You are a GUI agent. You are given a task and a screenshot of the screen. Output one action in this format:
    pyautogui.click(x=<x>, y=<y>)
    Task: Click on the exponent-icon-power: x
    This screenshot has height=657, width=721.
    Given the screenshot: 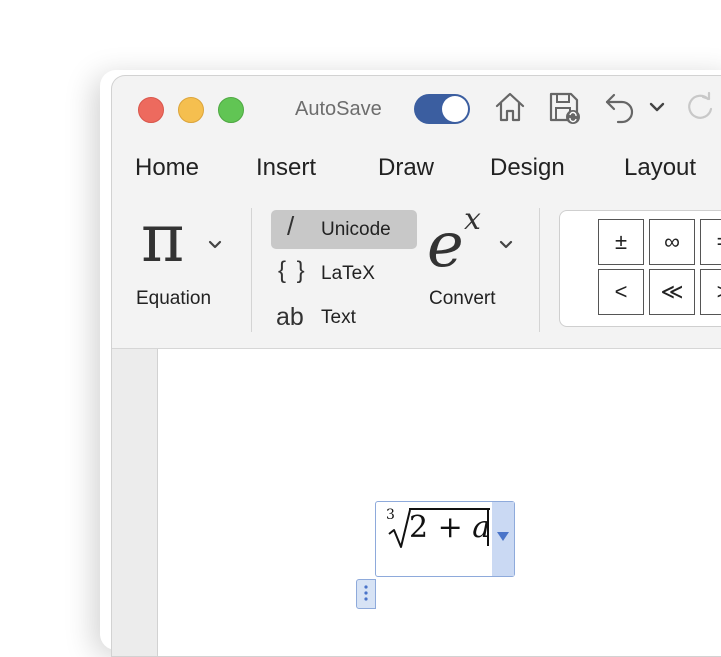 What is the action you would take?
    pyautogui.click(x=472, y=219)
    